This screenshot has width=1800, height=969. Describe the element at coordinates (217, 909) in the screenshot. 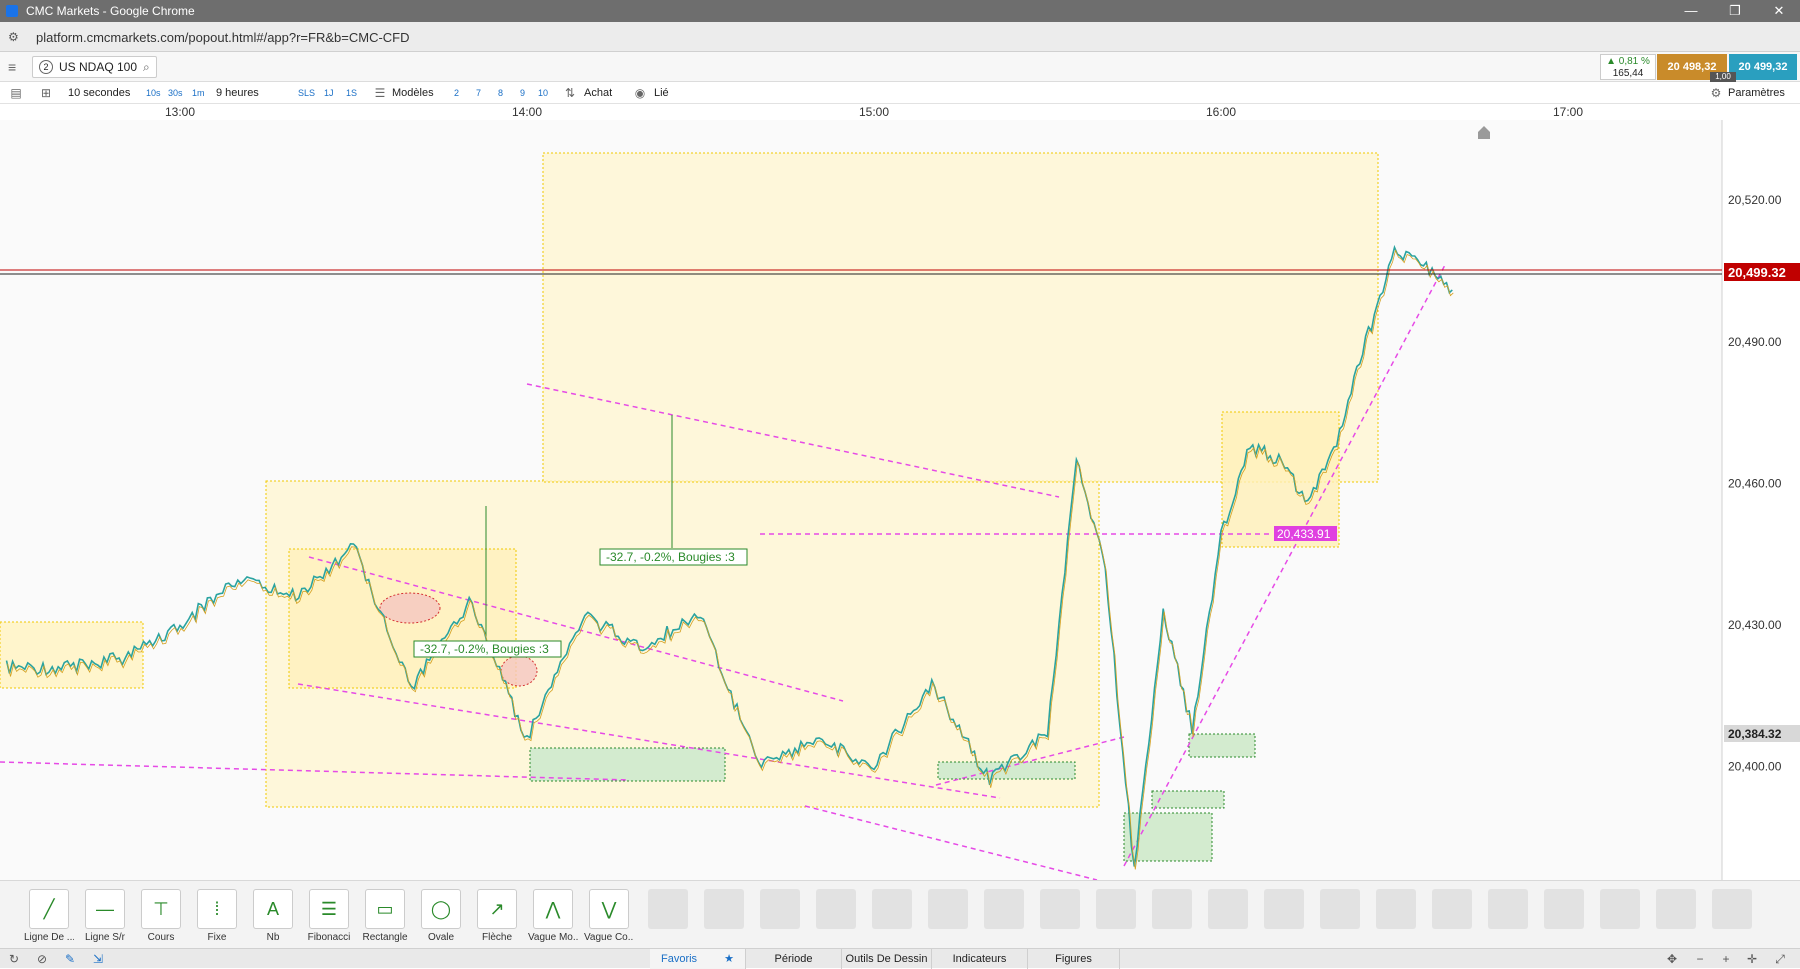

I see `fixed-tool-icon: ⁞` at that location.